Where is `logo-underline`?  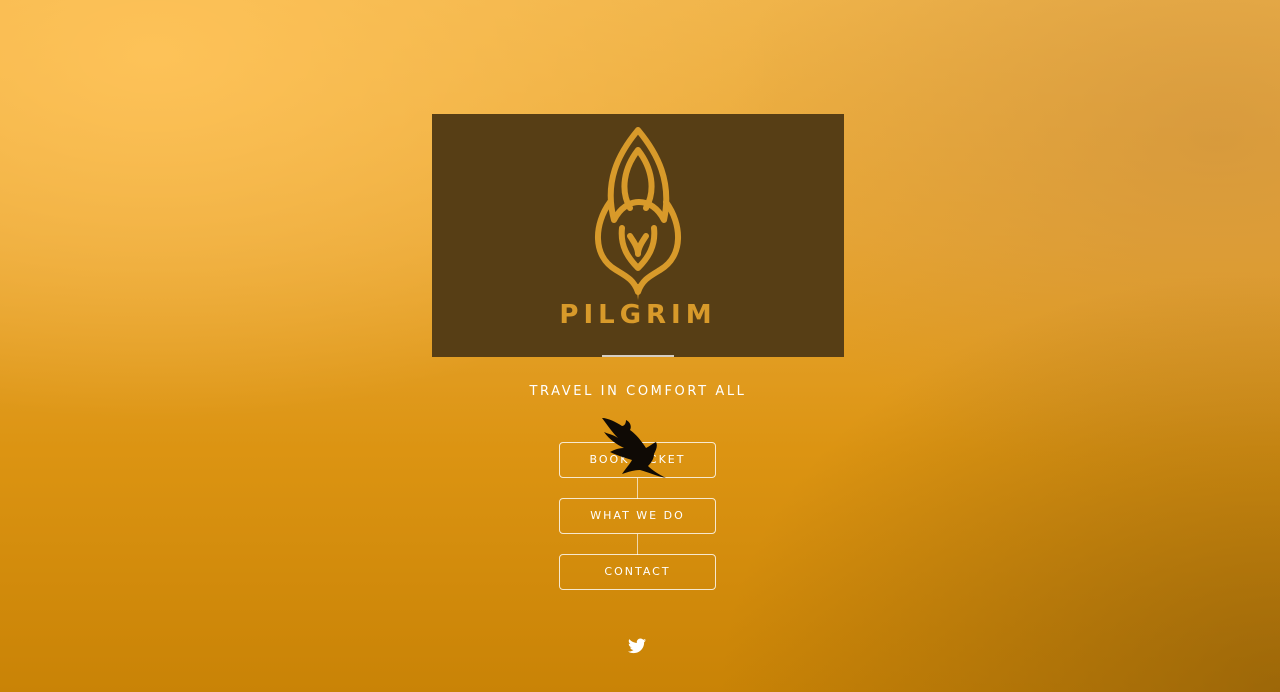
logo-underline is located at coordinates (638, 356).